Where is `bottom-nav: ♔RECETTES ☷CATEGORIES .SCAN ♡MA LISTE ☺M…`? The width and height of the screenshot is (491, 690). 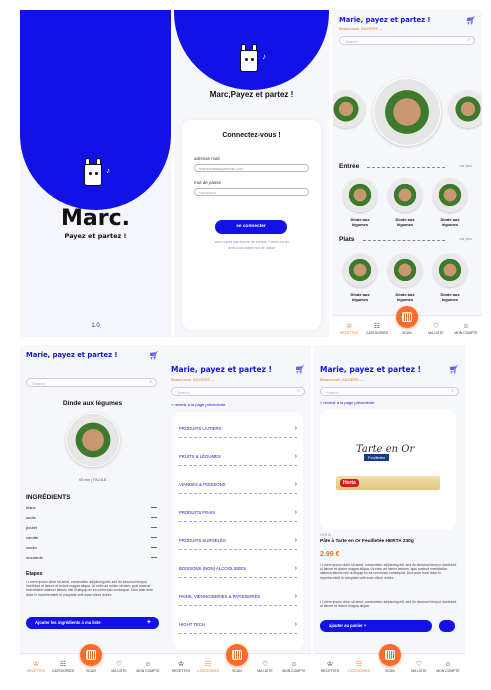
bottom-nav: ♔RECETTES ☷CATEGORIES .SCAN ♡MA LISTE ☺M… is located at coordinates (389, 659).